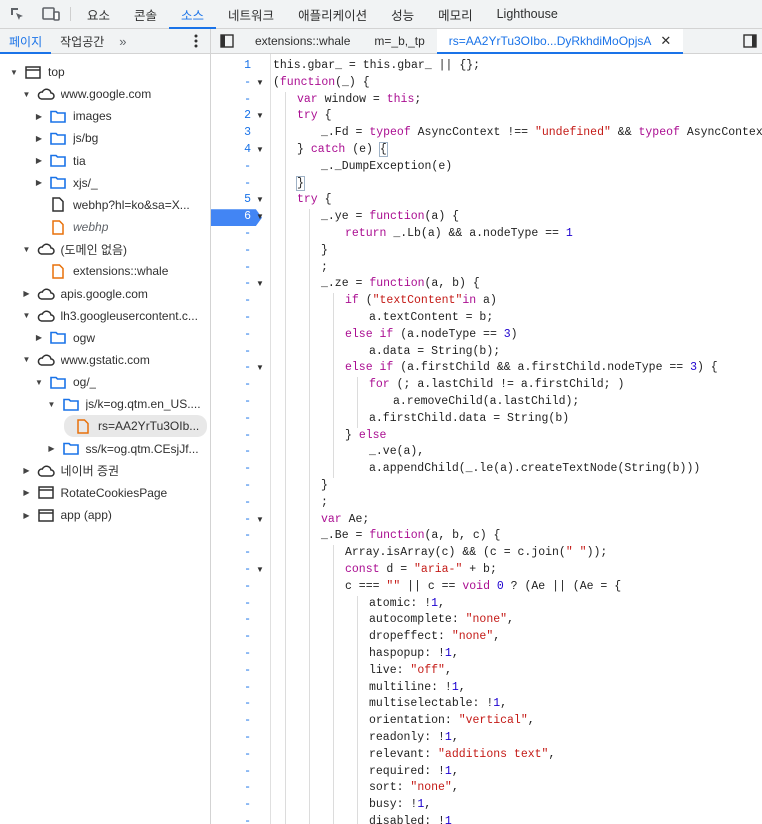 This screenshot has width=762, height=824. I want to click on code-line: relevant: "additions text",, so click(462, 755).